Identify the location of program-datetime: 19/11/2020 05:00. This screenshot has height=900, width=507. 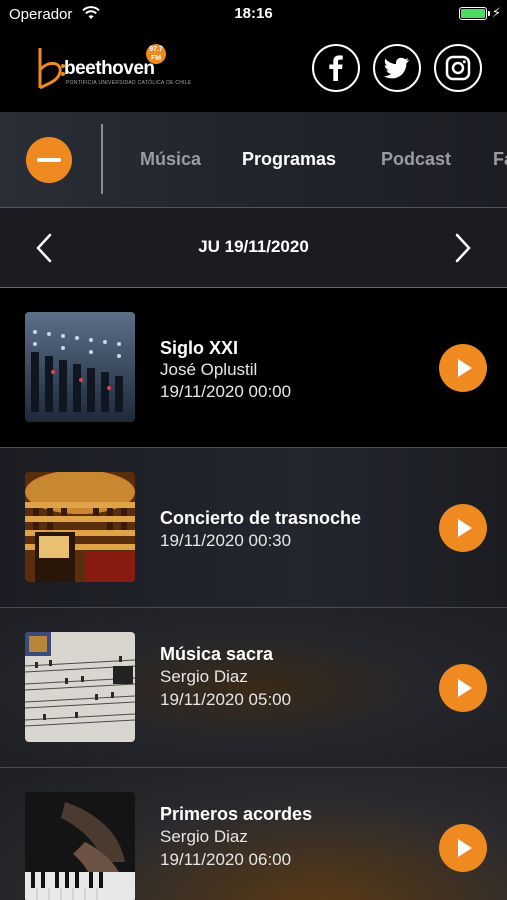
(226, 699).